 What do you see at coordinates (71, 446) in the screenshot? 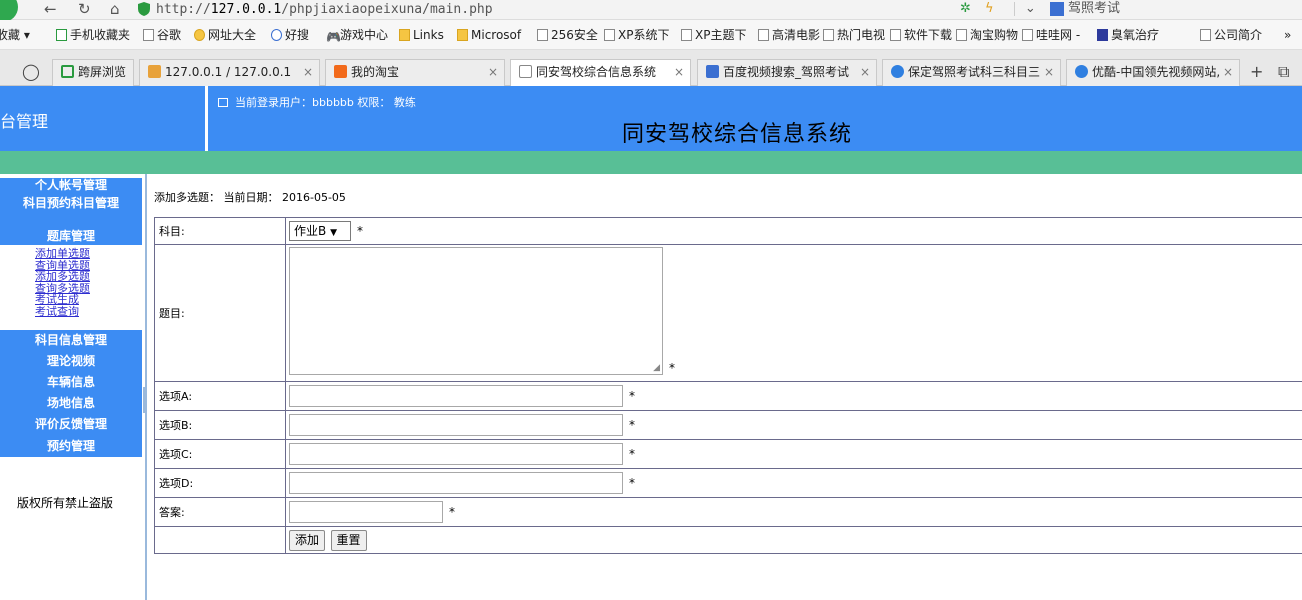
I see `sidebar-item-booking: 预约管理` at bounding box center [71, 446].